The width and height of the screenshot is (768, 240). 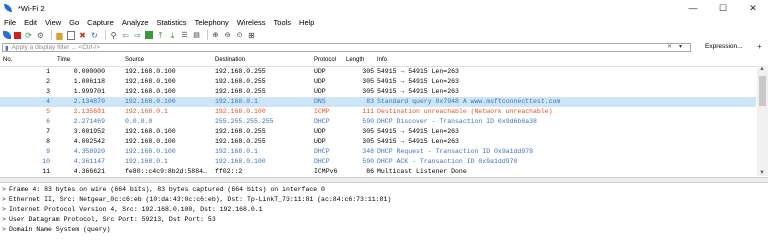 I want to click on scroll-up-icon: ▲, so click(x=762, y=69).